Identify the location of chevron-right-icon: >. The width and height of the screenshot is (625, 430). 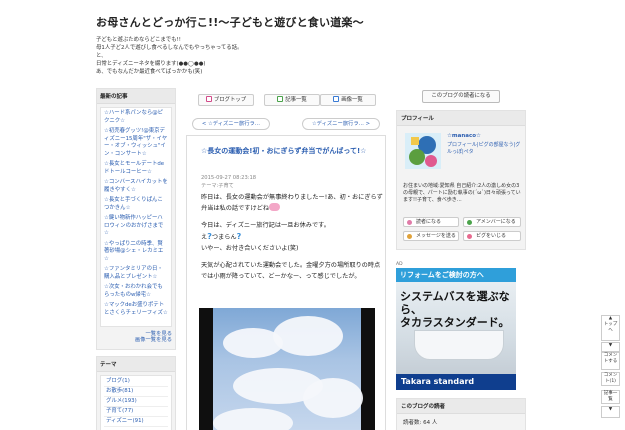
(368, 124).